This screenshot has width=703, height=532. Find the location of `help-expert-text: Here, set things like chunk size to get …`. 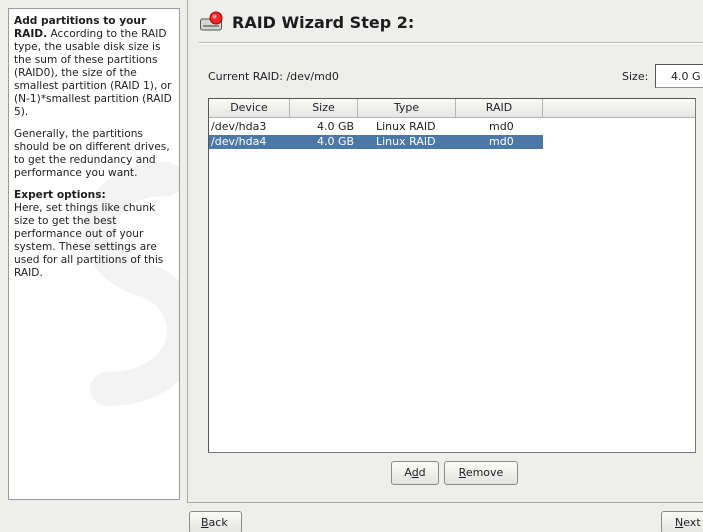

help-expert-text: Here, set things like chunk size to get … is located at coordinates (89, 240).